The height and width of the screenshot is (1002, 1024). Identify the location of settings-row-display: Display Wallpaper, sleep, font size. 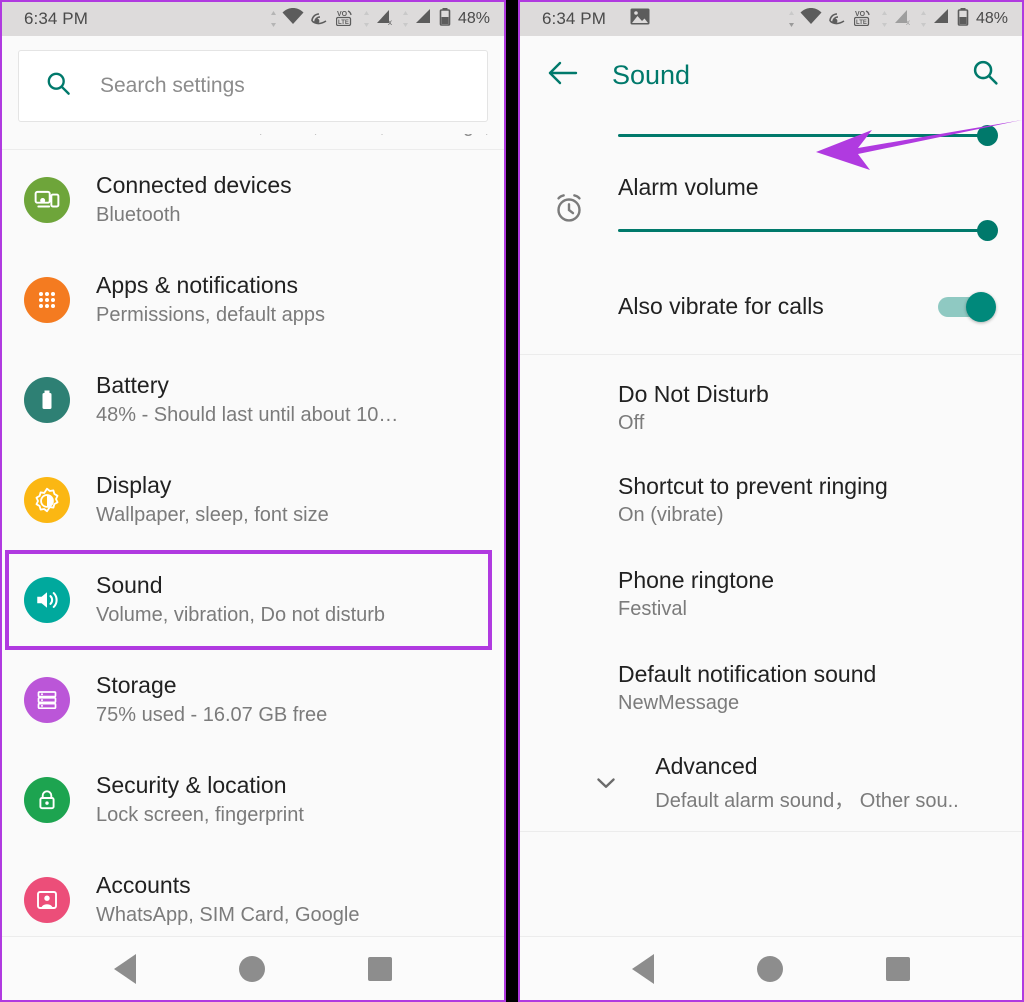
(253, 500).